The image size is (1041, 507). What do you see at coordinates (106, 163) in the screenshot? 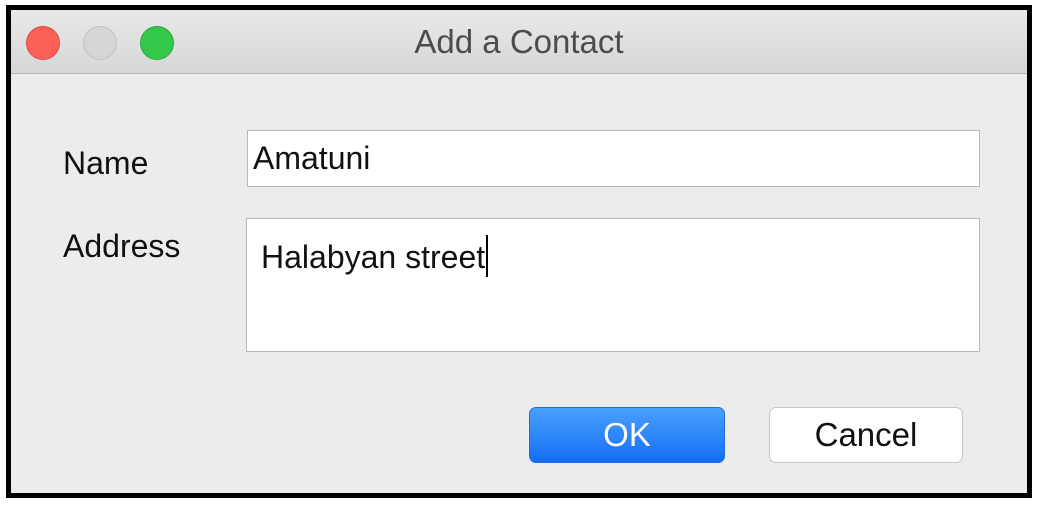
I see `name-label: Name` at bounding box center [106, 163].